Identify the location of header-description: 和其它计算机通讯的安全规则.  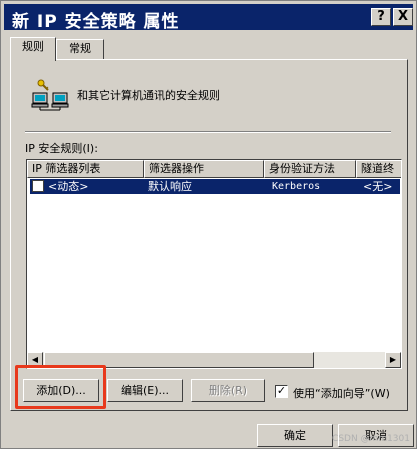
(148, 95).